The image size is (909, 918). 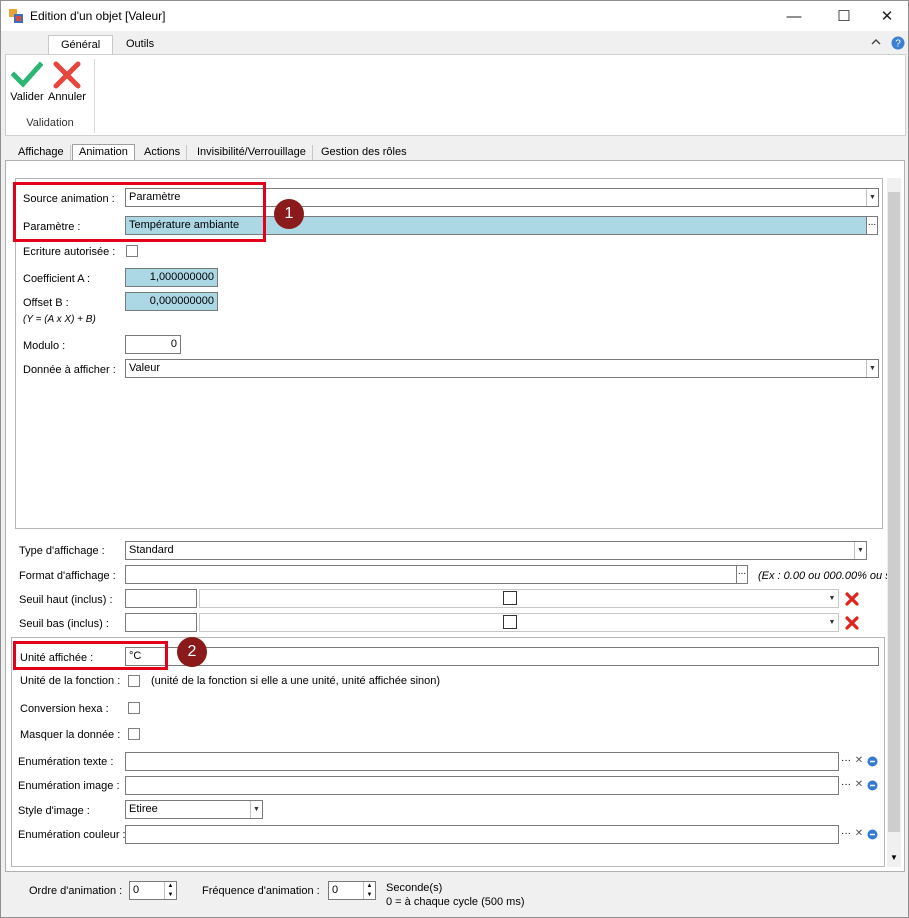 What do you see at coordinates (894, 512) in the screenshot?
I see `scrollbar-thumb` at bounding box center [894, 512].